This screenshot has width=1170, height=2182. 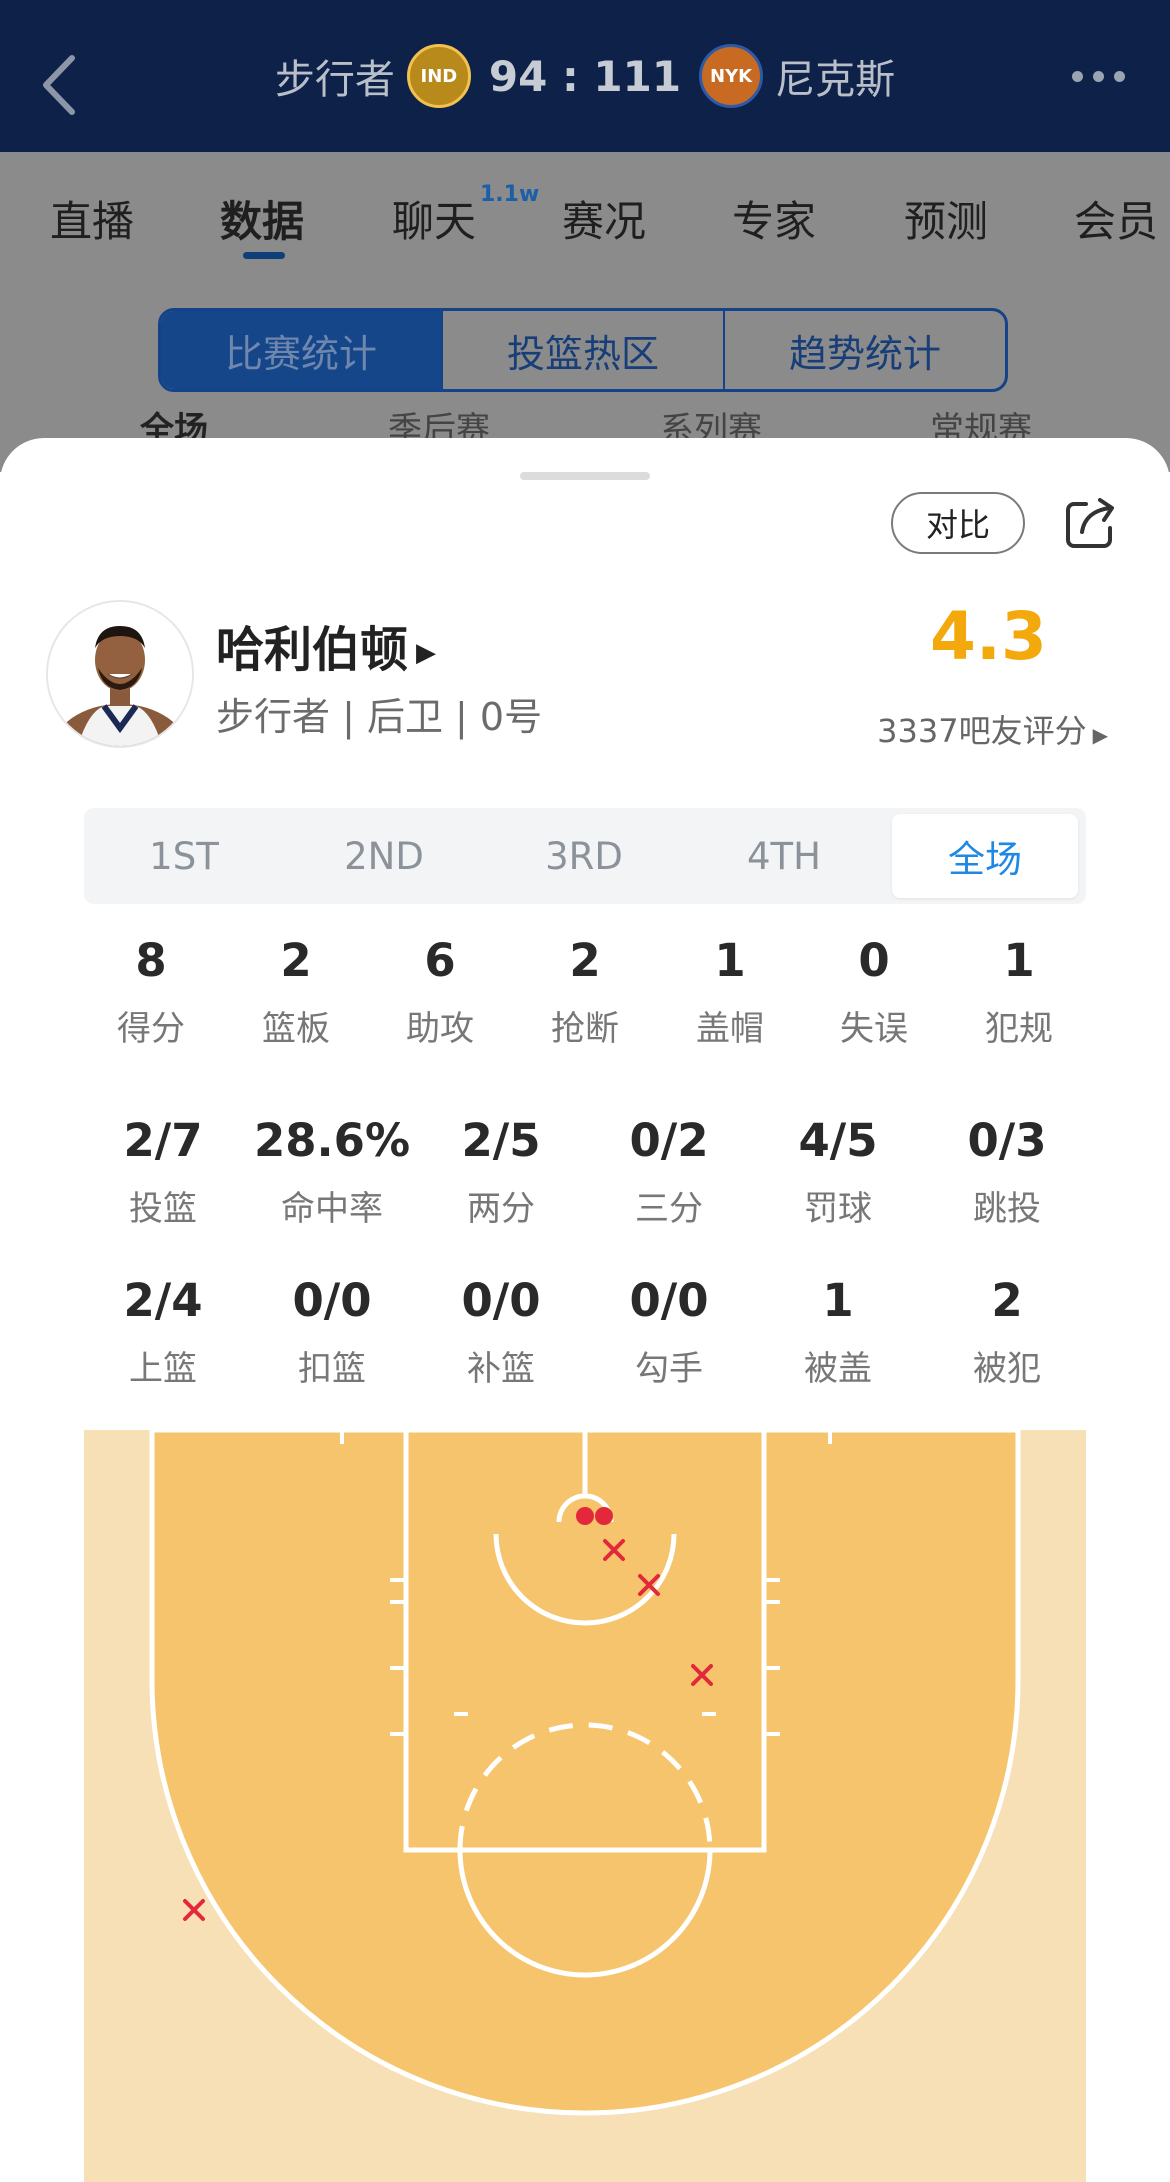 I want to click on stat-ft: 4/5 罚球, so click(x=837, y=1172).